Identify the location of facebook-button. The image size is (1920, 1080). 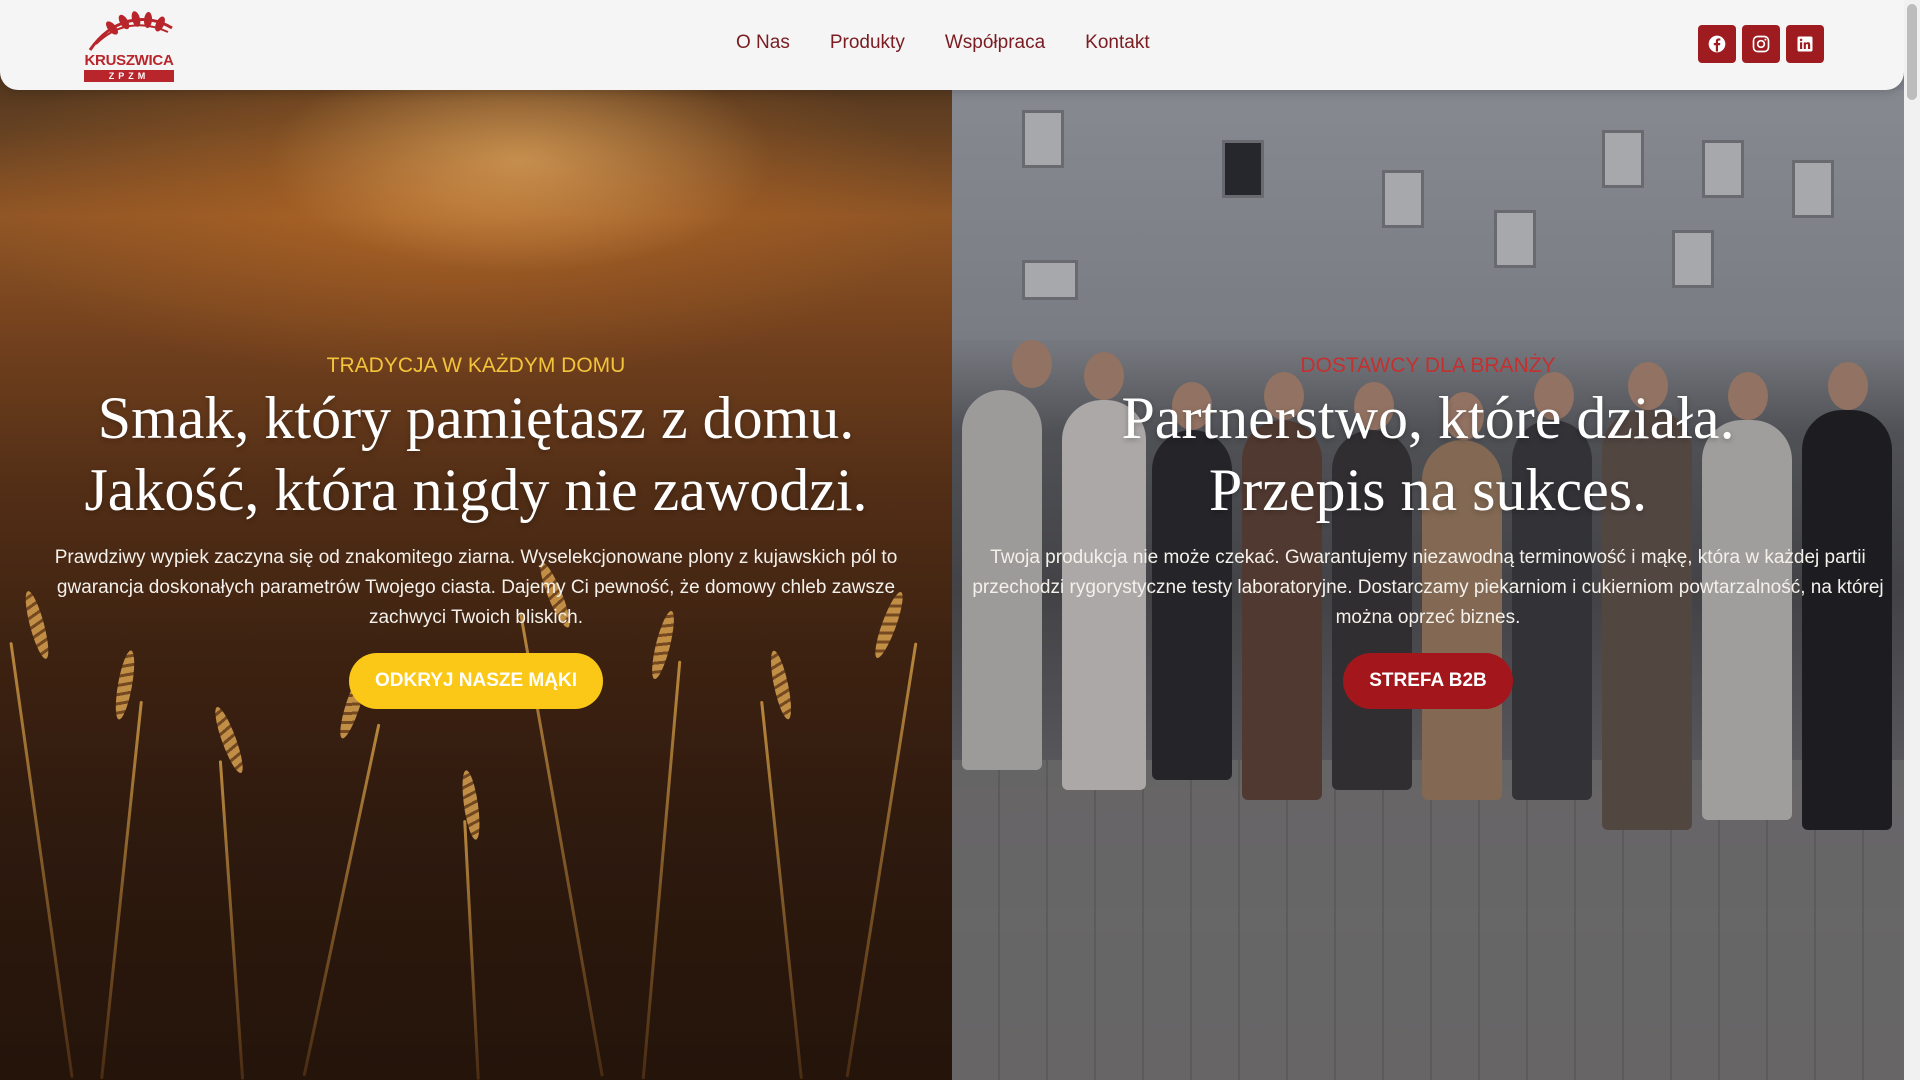
(1717, 44).